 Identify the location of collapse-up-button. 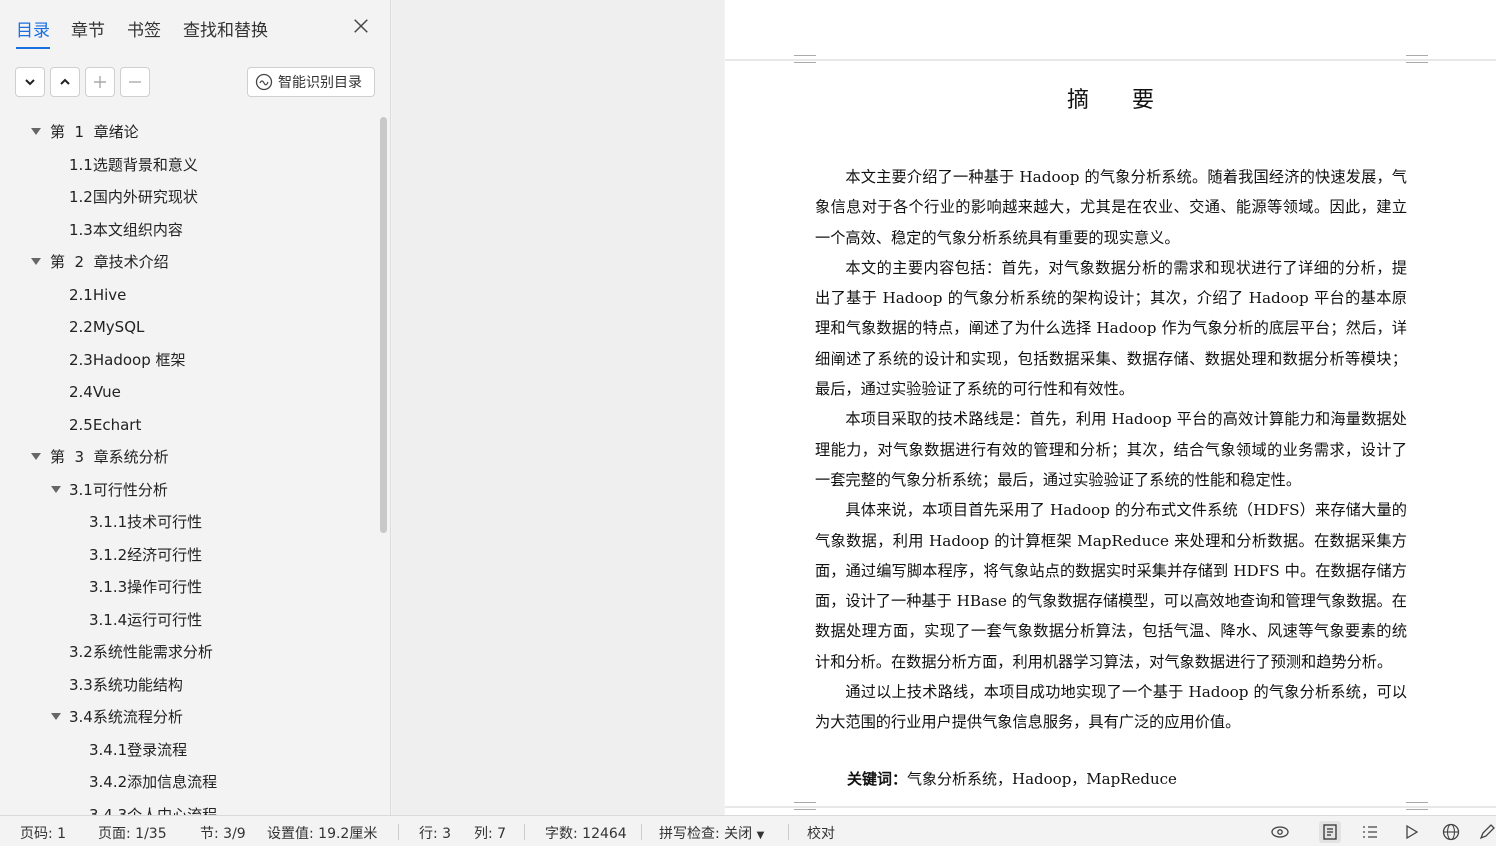
(65, 82).